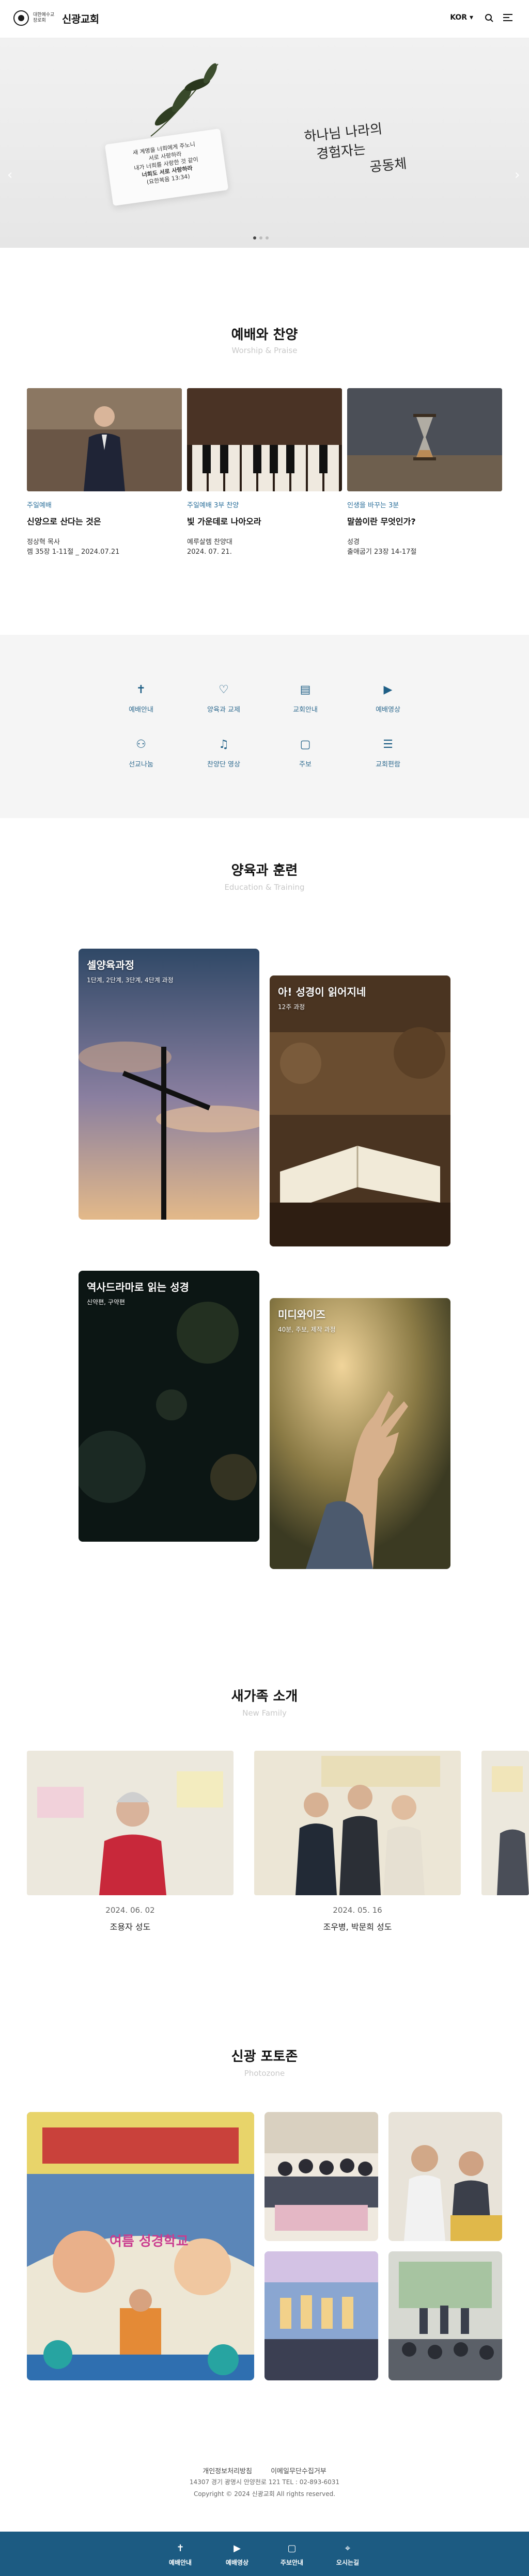  What do you see at coordinates (150, 2241) in the screenshot?
I see `vbs-banner-text: 여름 성경학교` at bounding box center [150, 2241].